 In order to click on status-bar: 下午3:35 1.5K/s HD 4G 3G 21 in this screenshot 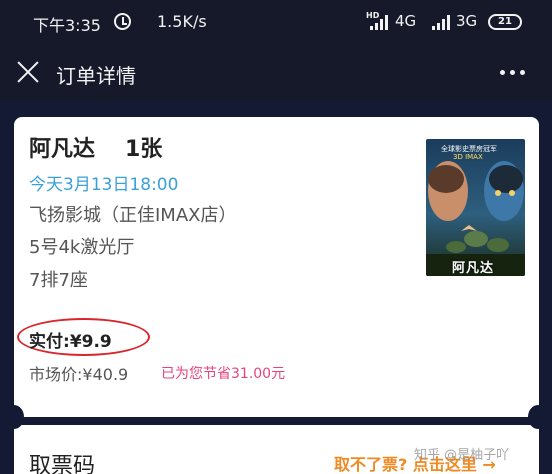, I will do `click(276, 23)`.